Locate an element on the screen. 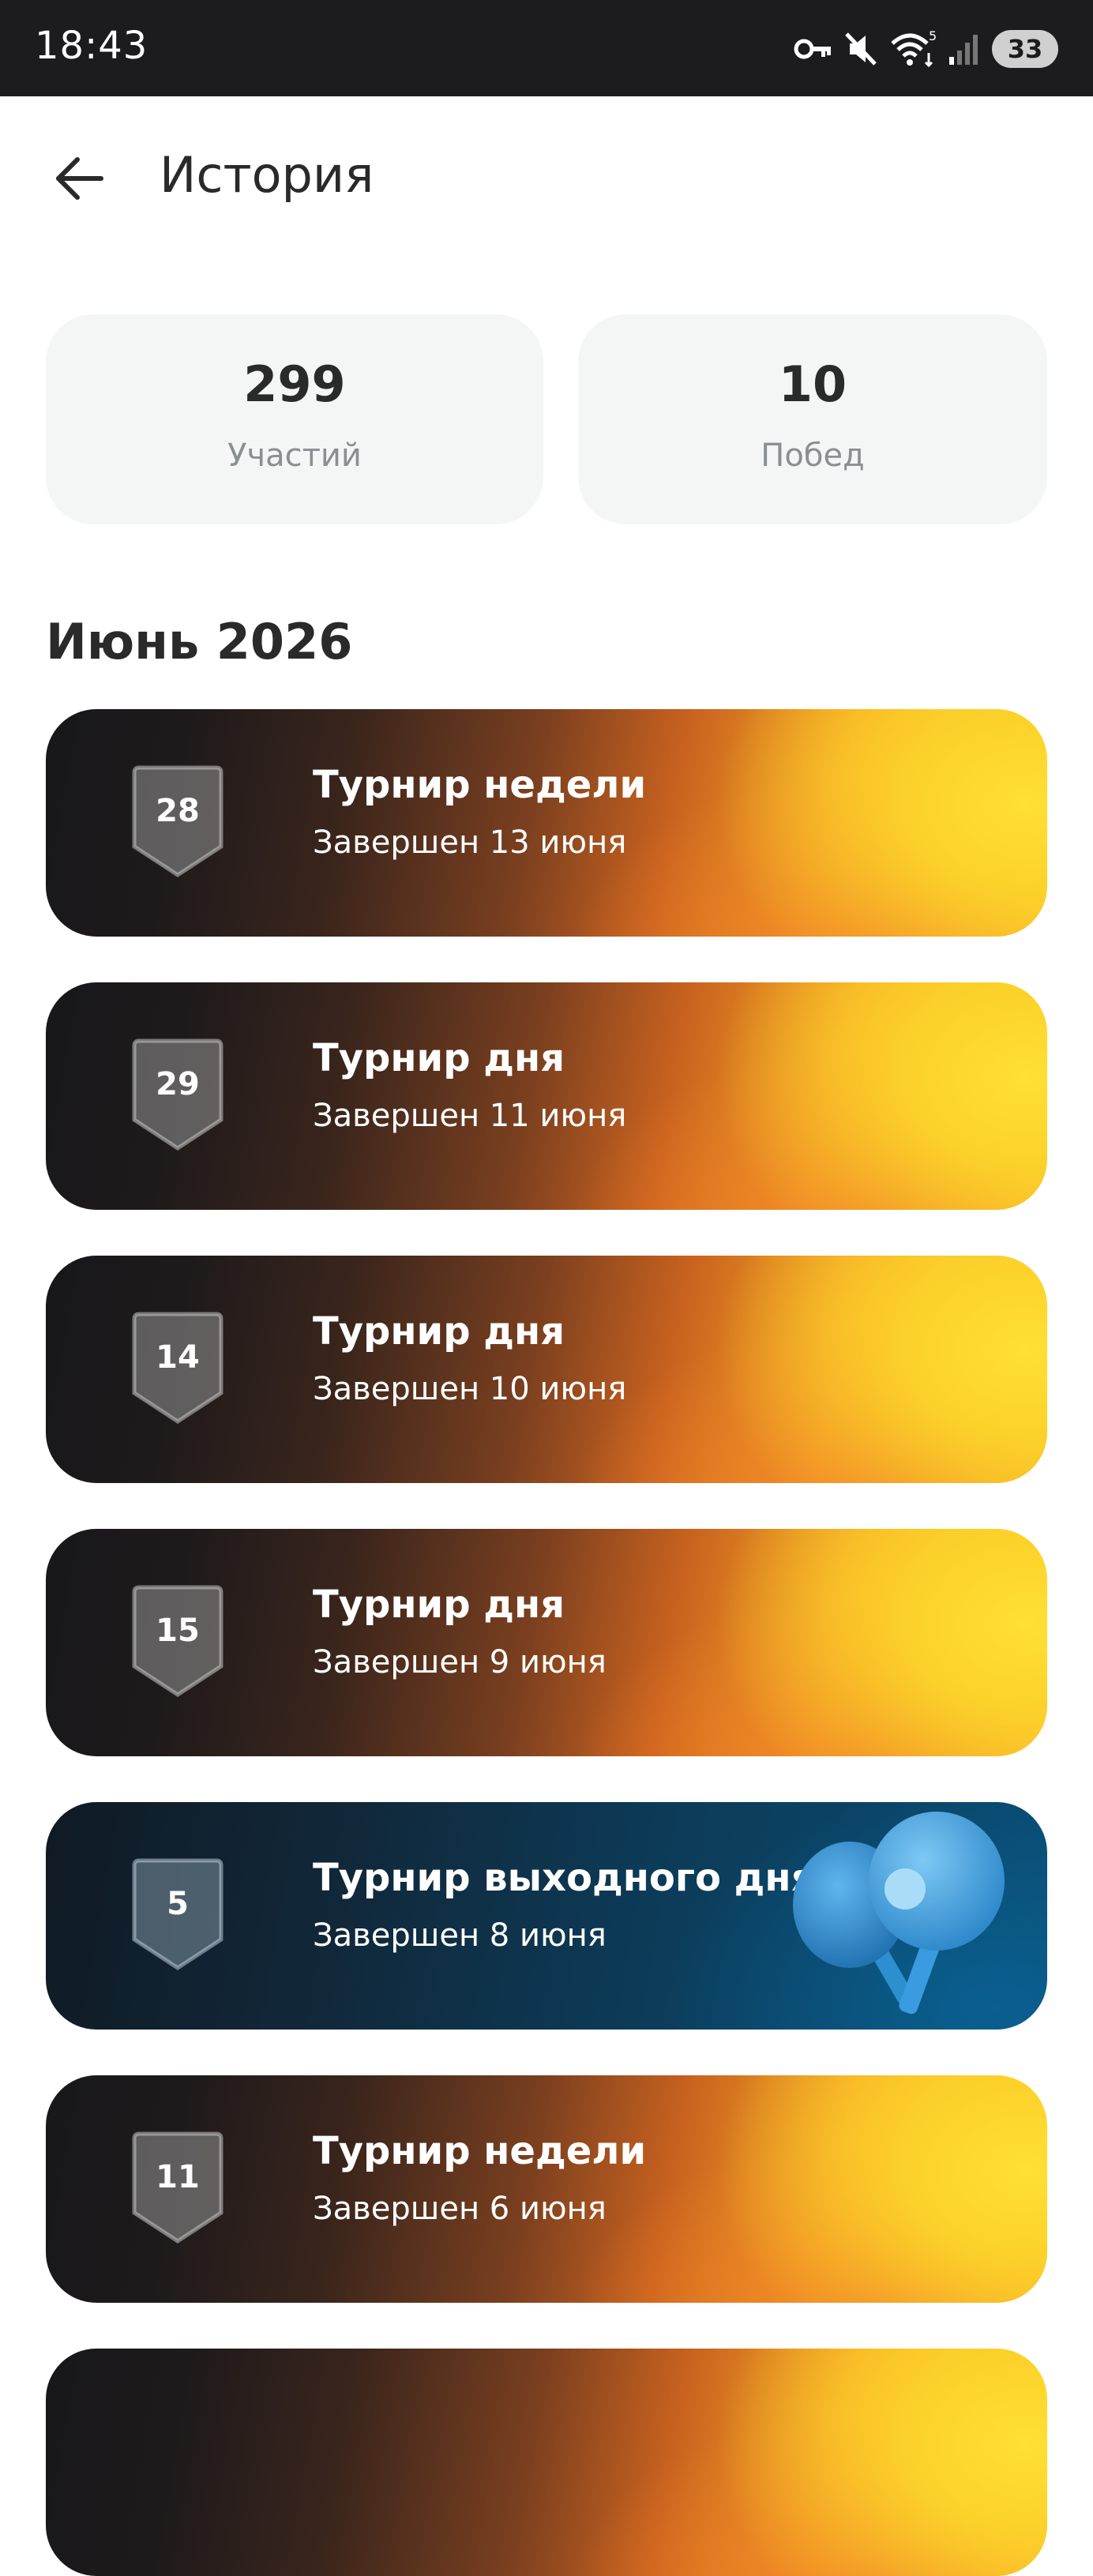 Image resolution: width=1093 pixels, height=2576 pixels. status-time: 18:43 is located at coordinates (91, 46).